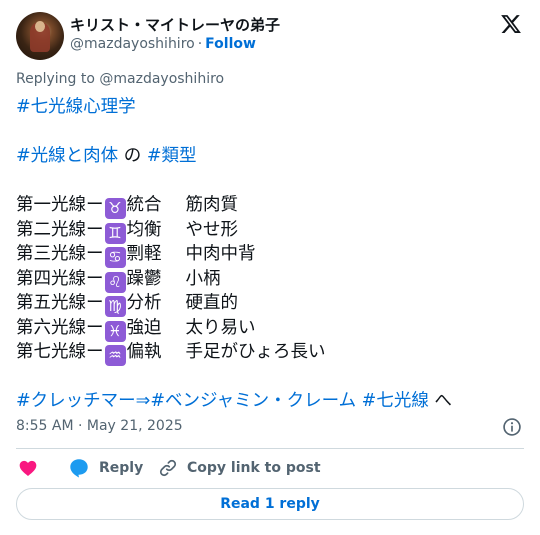 Image resolution: width=540 pixels, height=535 pixels. I want to click on tweet-timestamp: 8:55 AM · May 21, 2025, so click(99, 426).